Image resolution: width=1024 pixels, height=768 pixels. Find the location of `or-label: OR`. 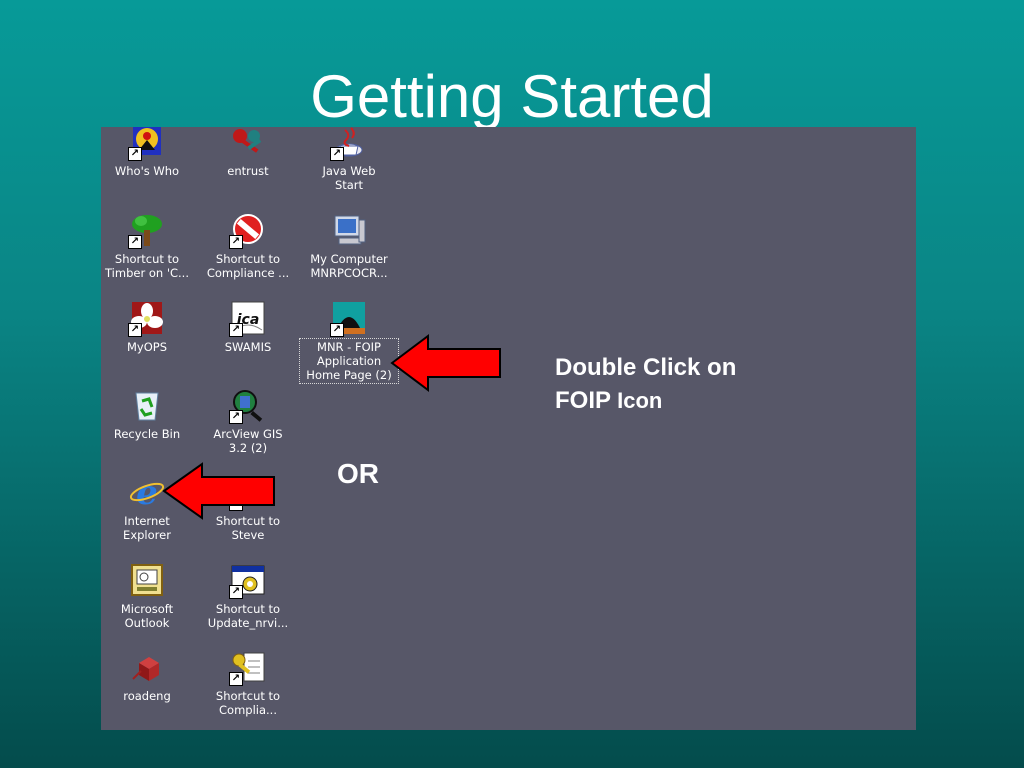

or-label: OR is located at coordinates (358, 473).